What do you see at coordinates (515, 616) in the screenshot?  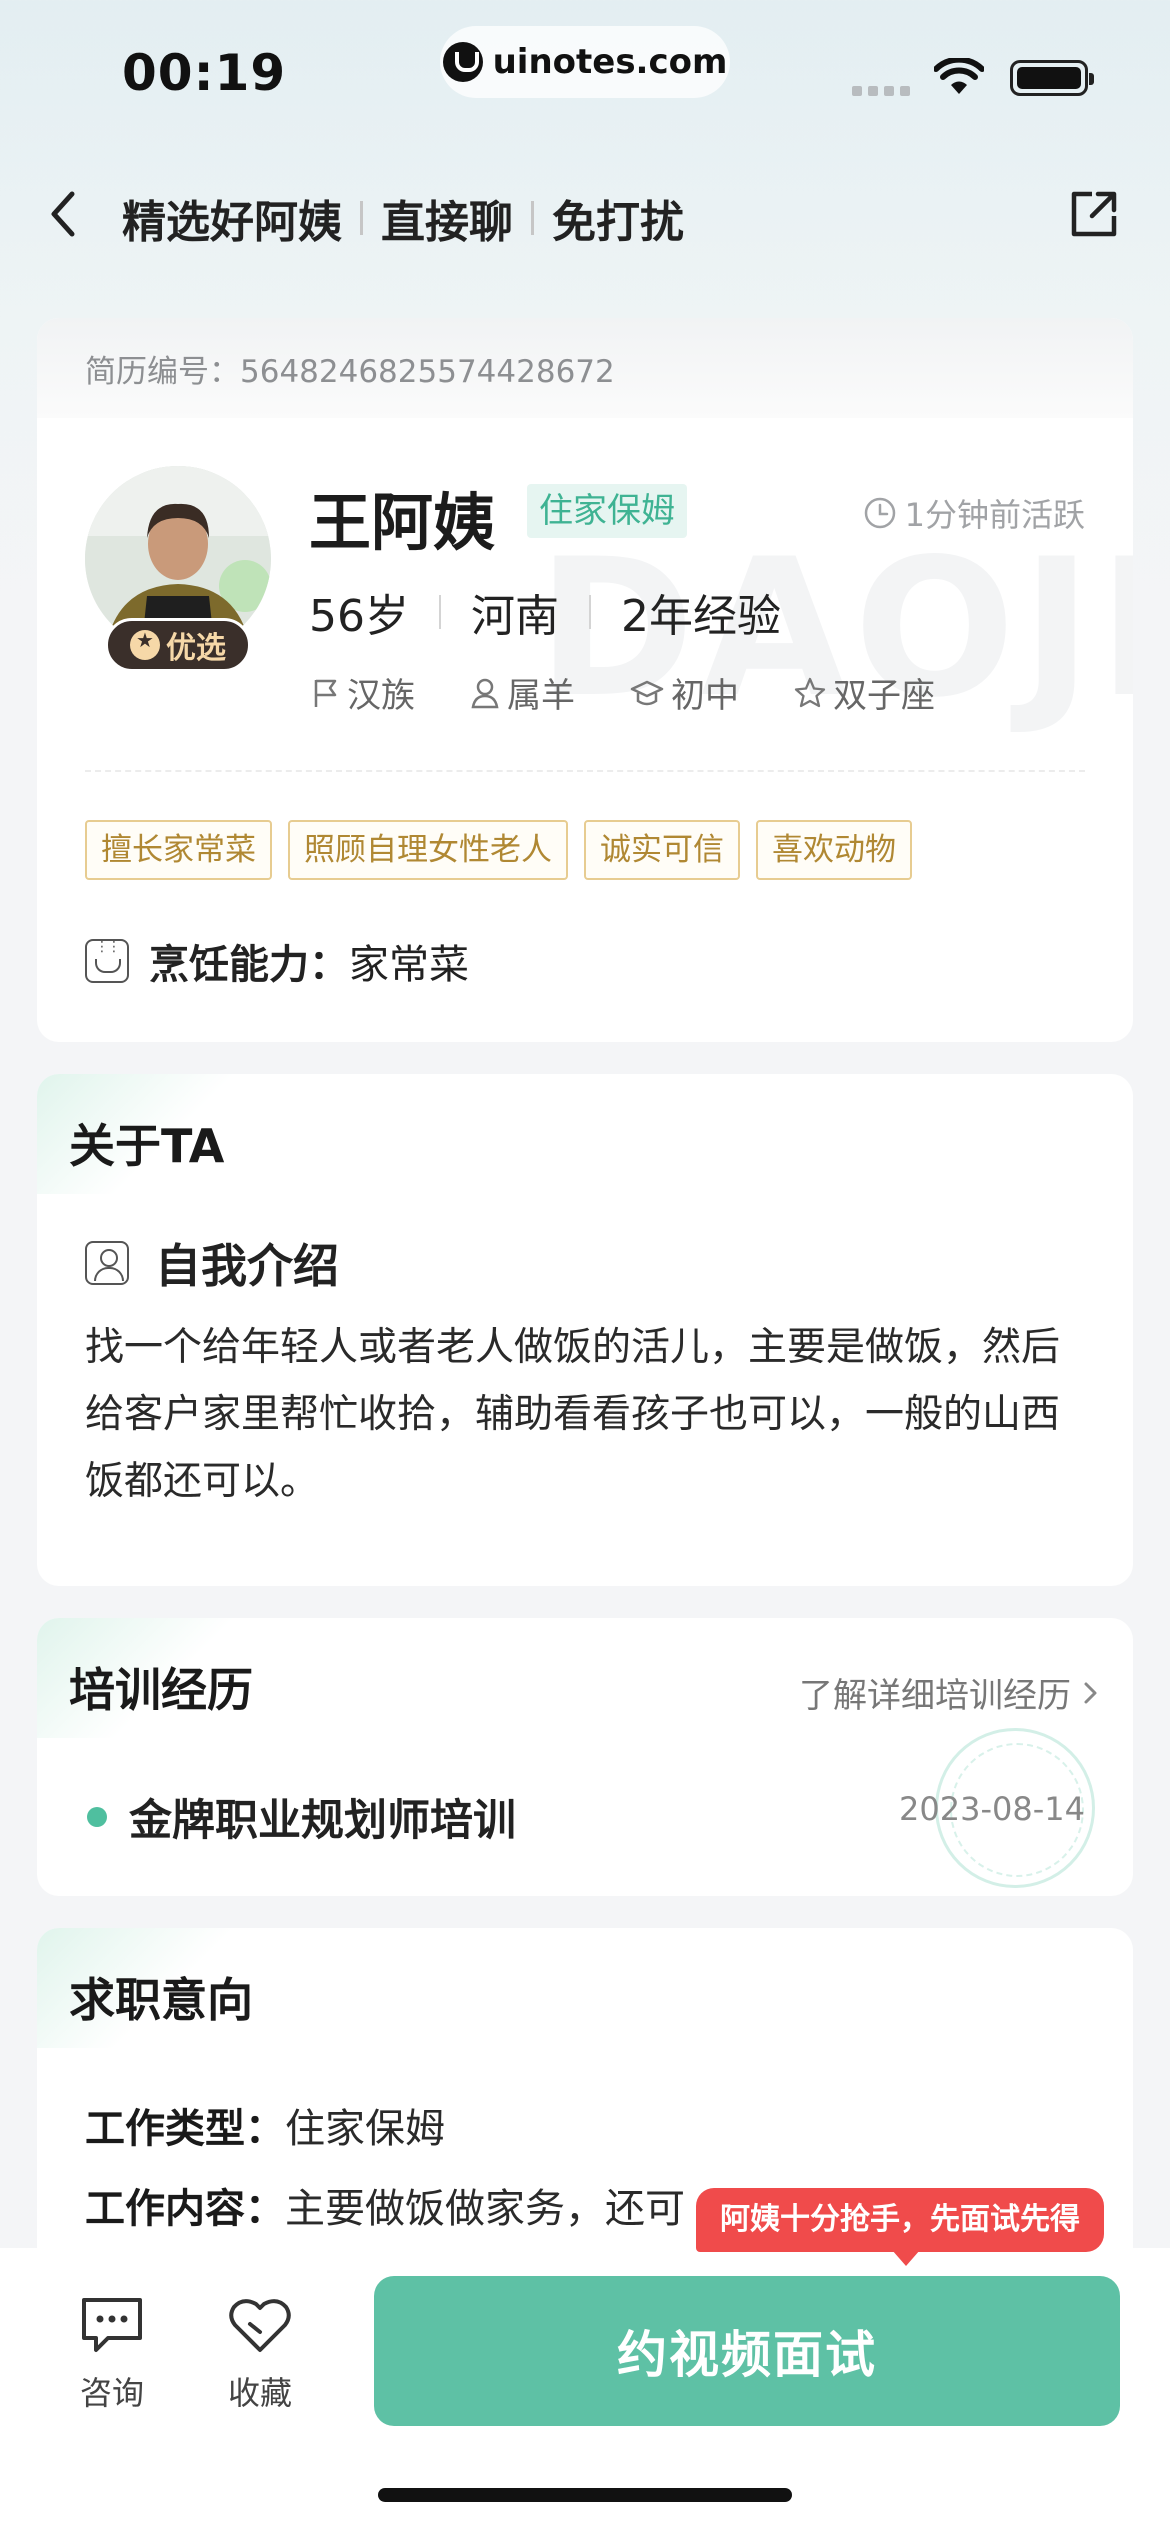 I see `origin: 河南` at bounding box center [515, 616].